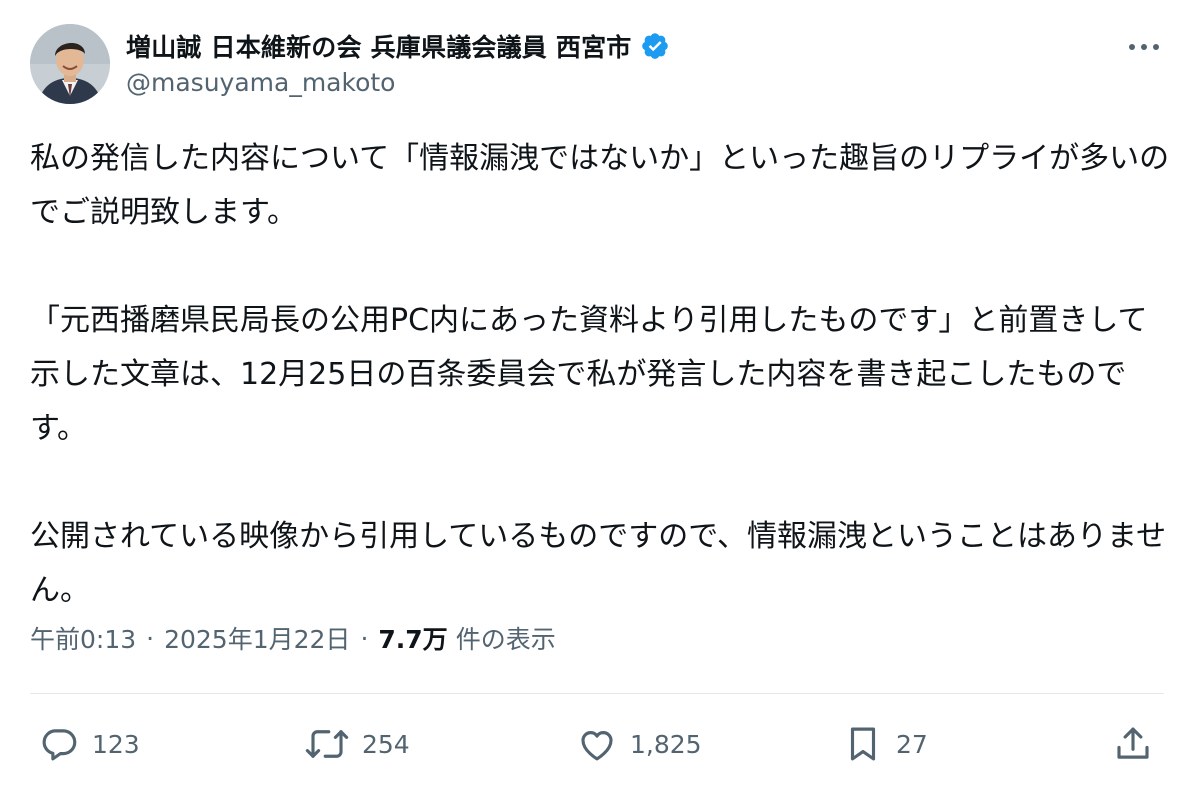 Image resolution: width=1194 pixels, height=786 pixels. Describe the element at coordinates (912, 744) in the screenshot. I see `bookmark-count: 27` at that location.